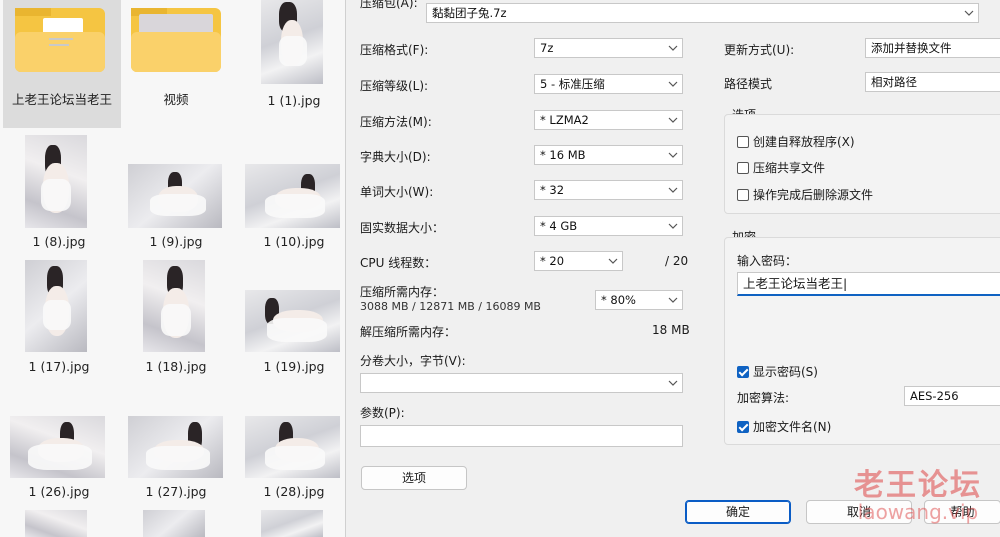 The width and height of the screenshot is (1000, 537). I want to click on help-button: 帮助, so click(962, 512).